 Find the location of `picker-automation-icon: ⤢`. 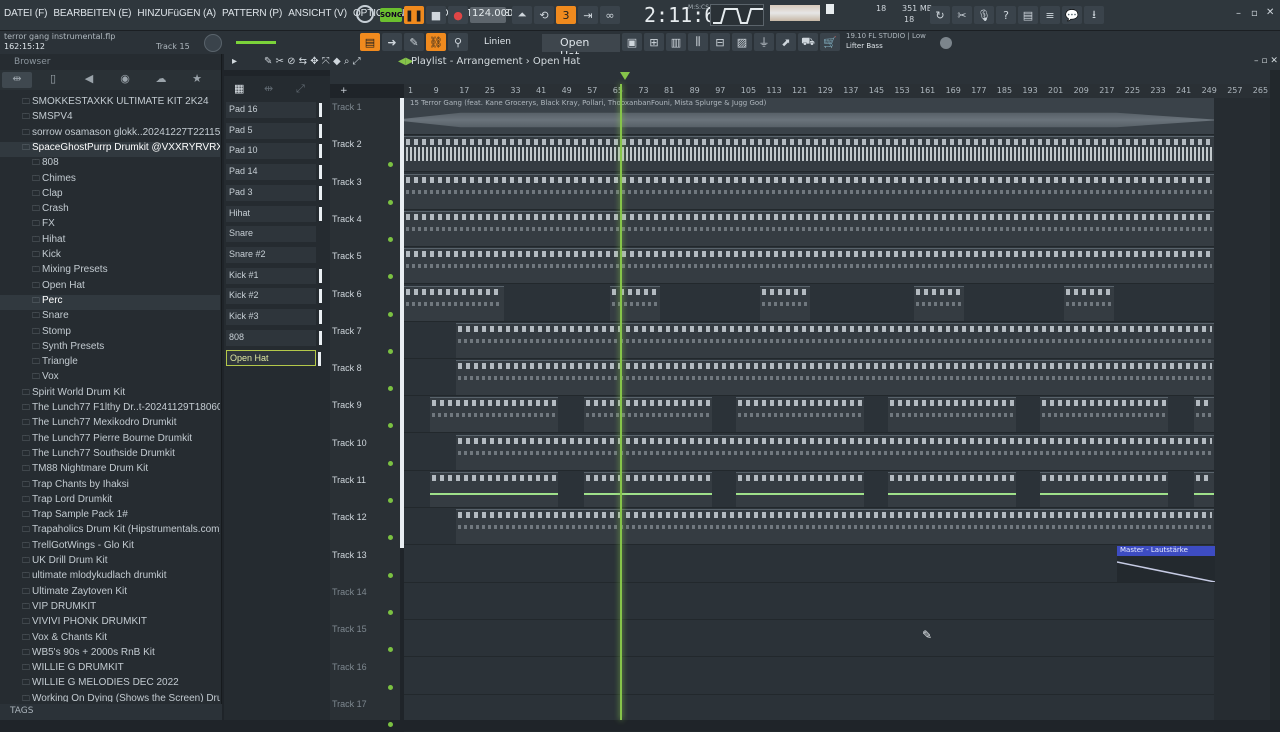

picker-automation-icon: ⤢ is located at coordinates (300, 89).